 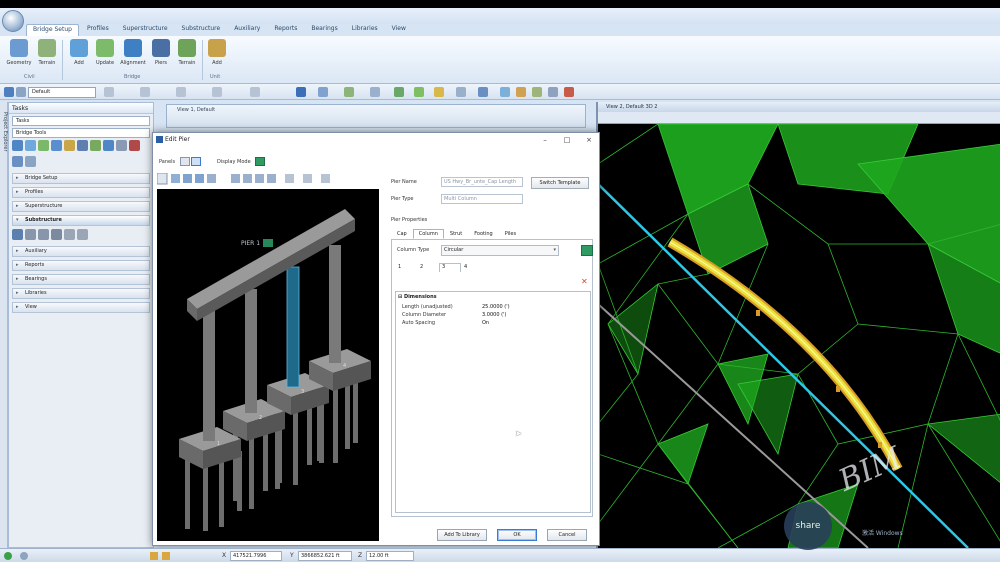 What do you see at coordinates (485, 323) in the screenshot?
I see `property-value: On` at bounding box center [485, 323].